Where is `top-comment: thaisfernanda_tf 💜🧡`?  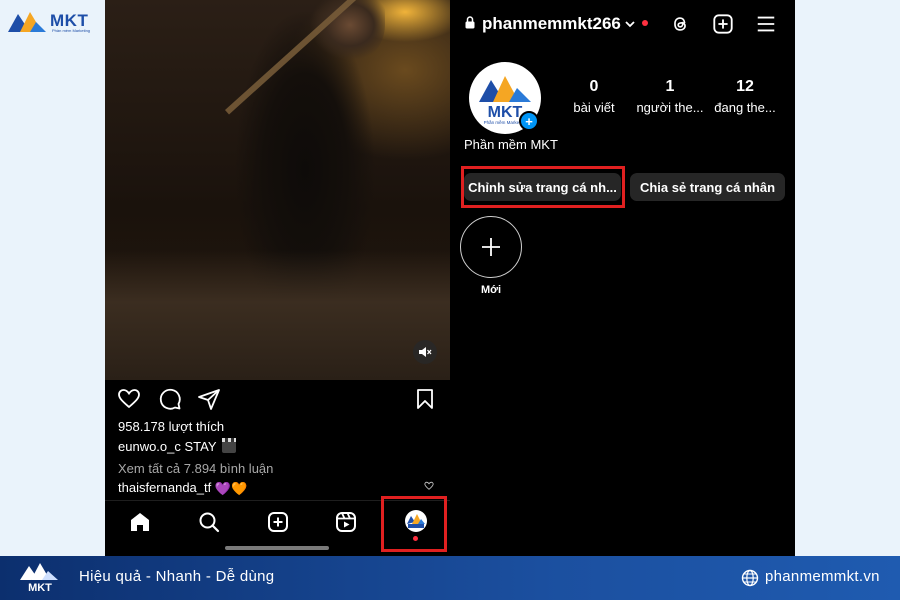 top-comment: thaisfernanda_tf 💜🧡 is located at coordinates (283, 488).